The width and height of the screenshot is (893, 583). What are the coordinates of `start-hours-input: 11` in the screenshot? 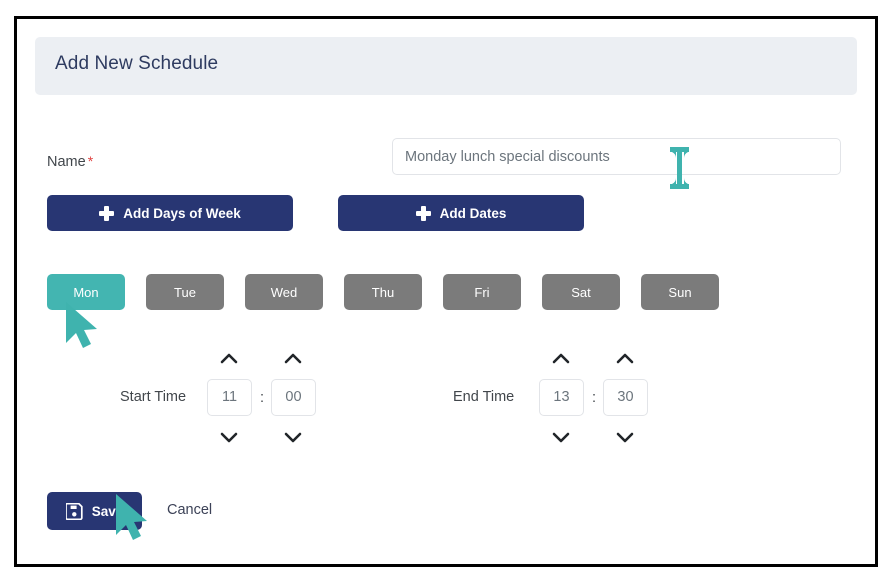 It's located at (229, 397).